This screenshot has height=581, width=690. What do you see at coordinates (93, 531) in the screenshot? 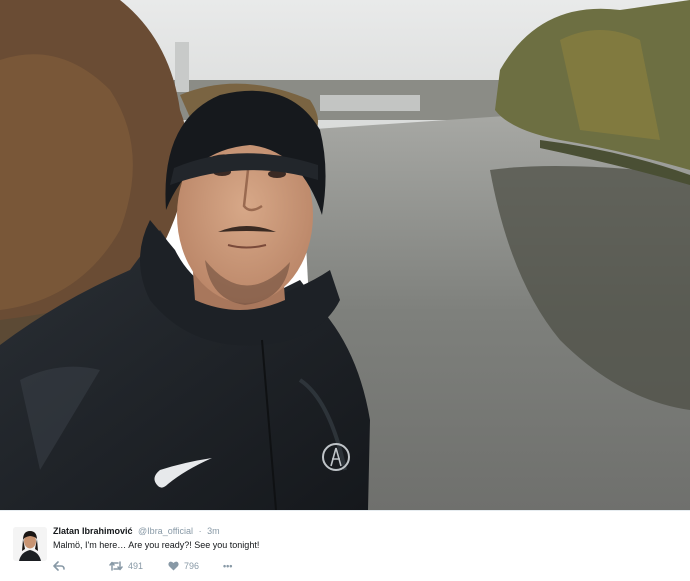
I see `user-fullname: Zlatan Ibrahimović` at bounding box center [93, 531].